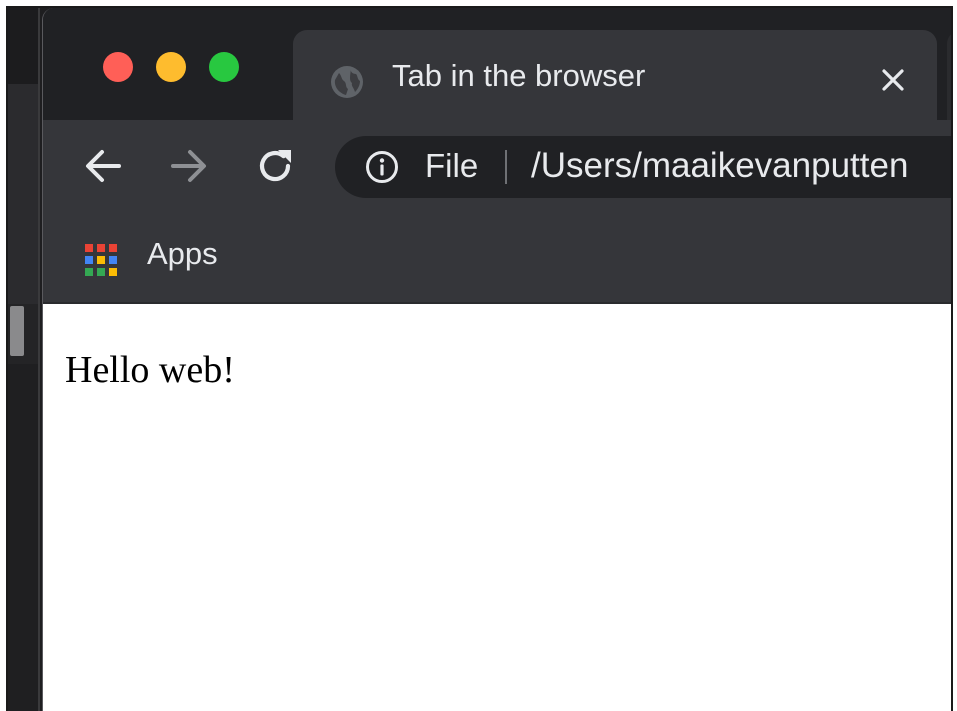 This screenshot has height=711, width=957. What do you see at coordinates (506, 167) in the screenshot?
I see `address-divider` at bounding box center [506, 167].